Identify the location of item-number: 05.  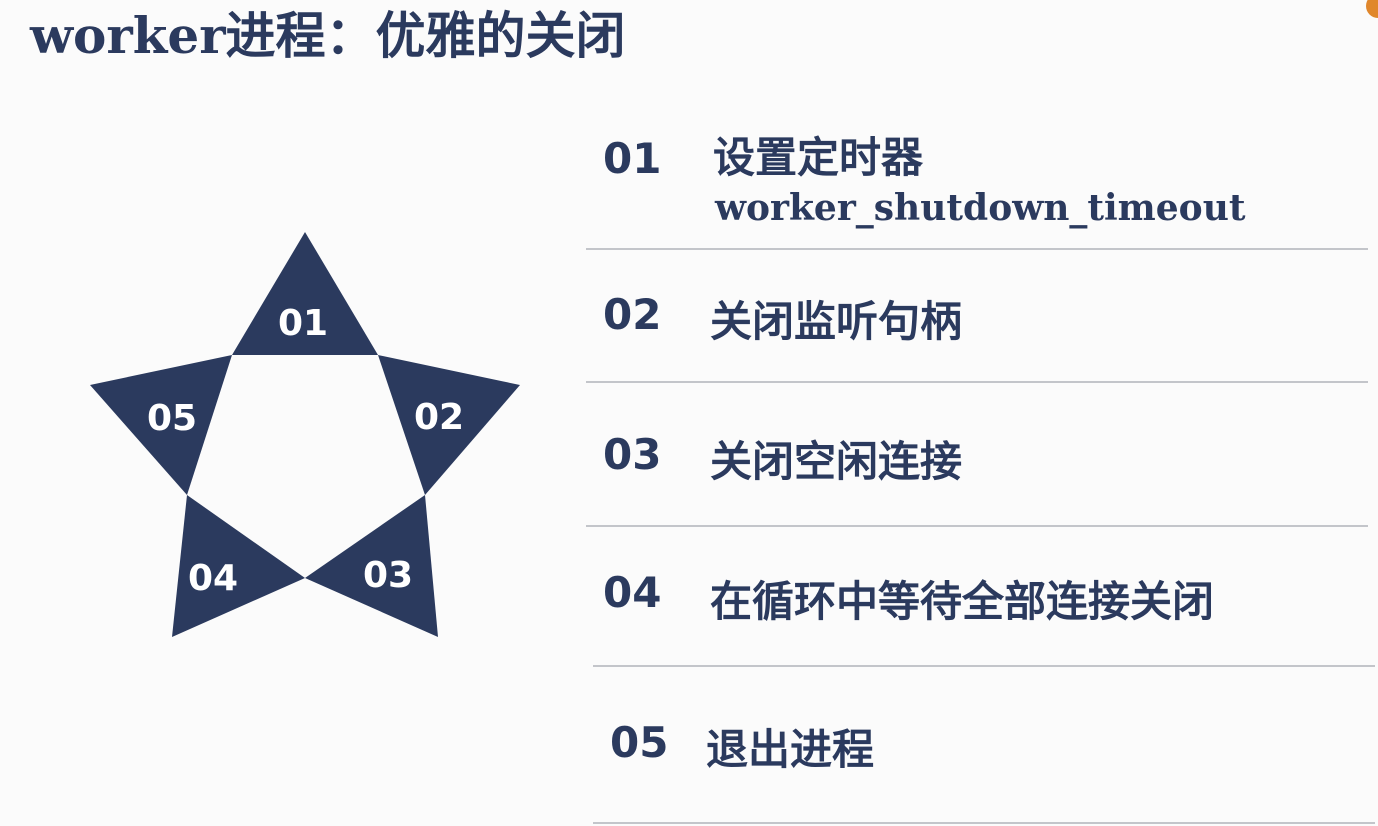
(639, 742).